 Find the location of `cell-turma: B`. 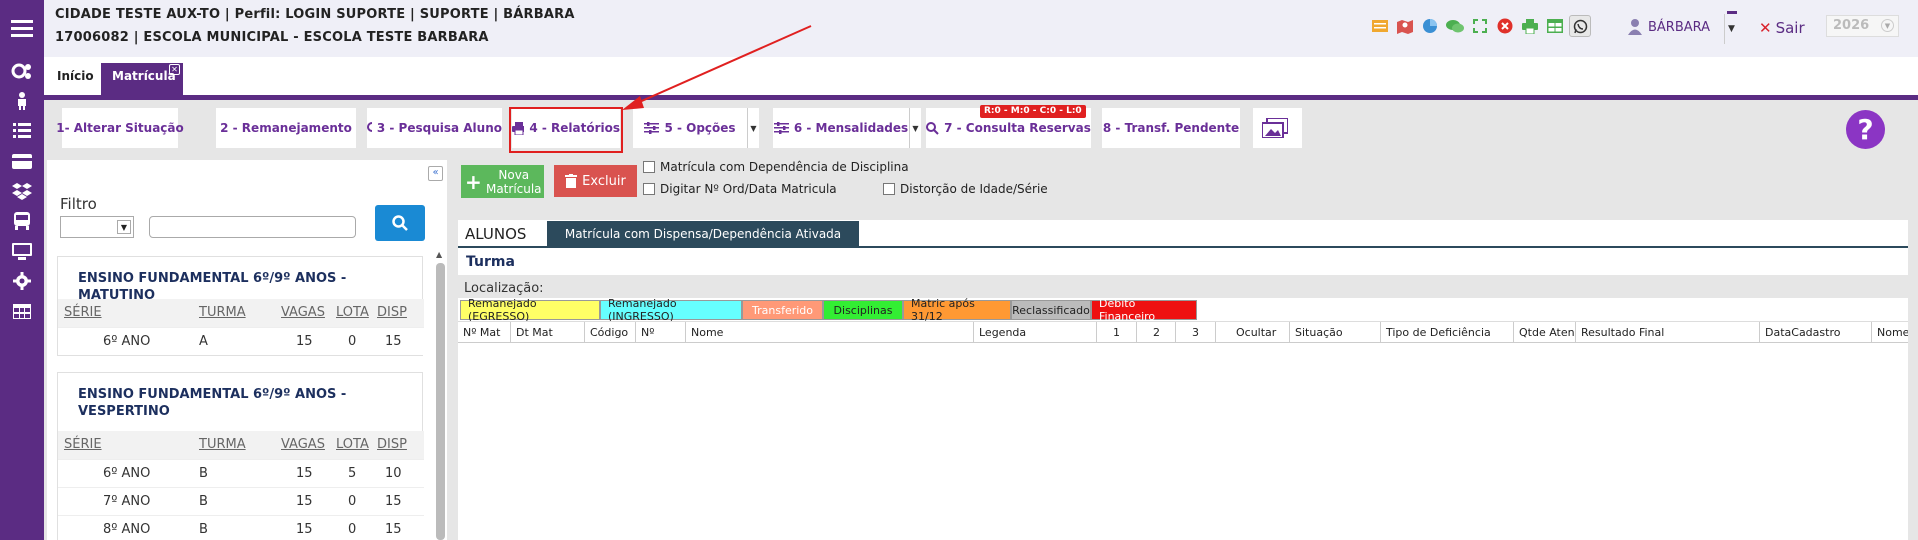

cell-turma: B is located at coordinates (203, 473).